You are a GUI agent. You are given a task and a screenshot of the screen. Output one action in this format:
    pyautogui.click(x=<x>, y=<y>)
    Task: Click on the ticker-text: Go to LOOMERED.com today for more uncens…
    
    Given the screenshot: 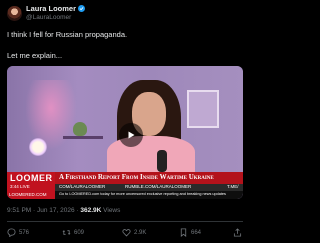 What is the action you would take?
    pyautogui.click(x=142, y=194)
    